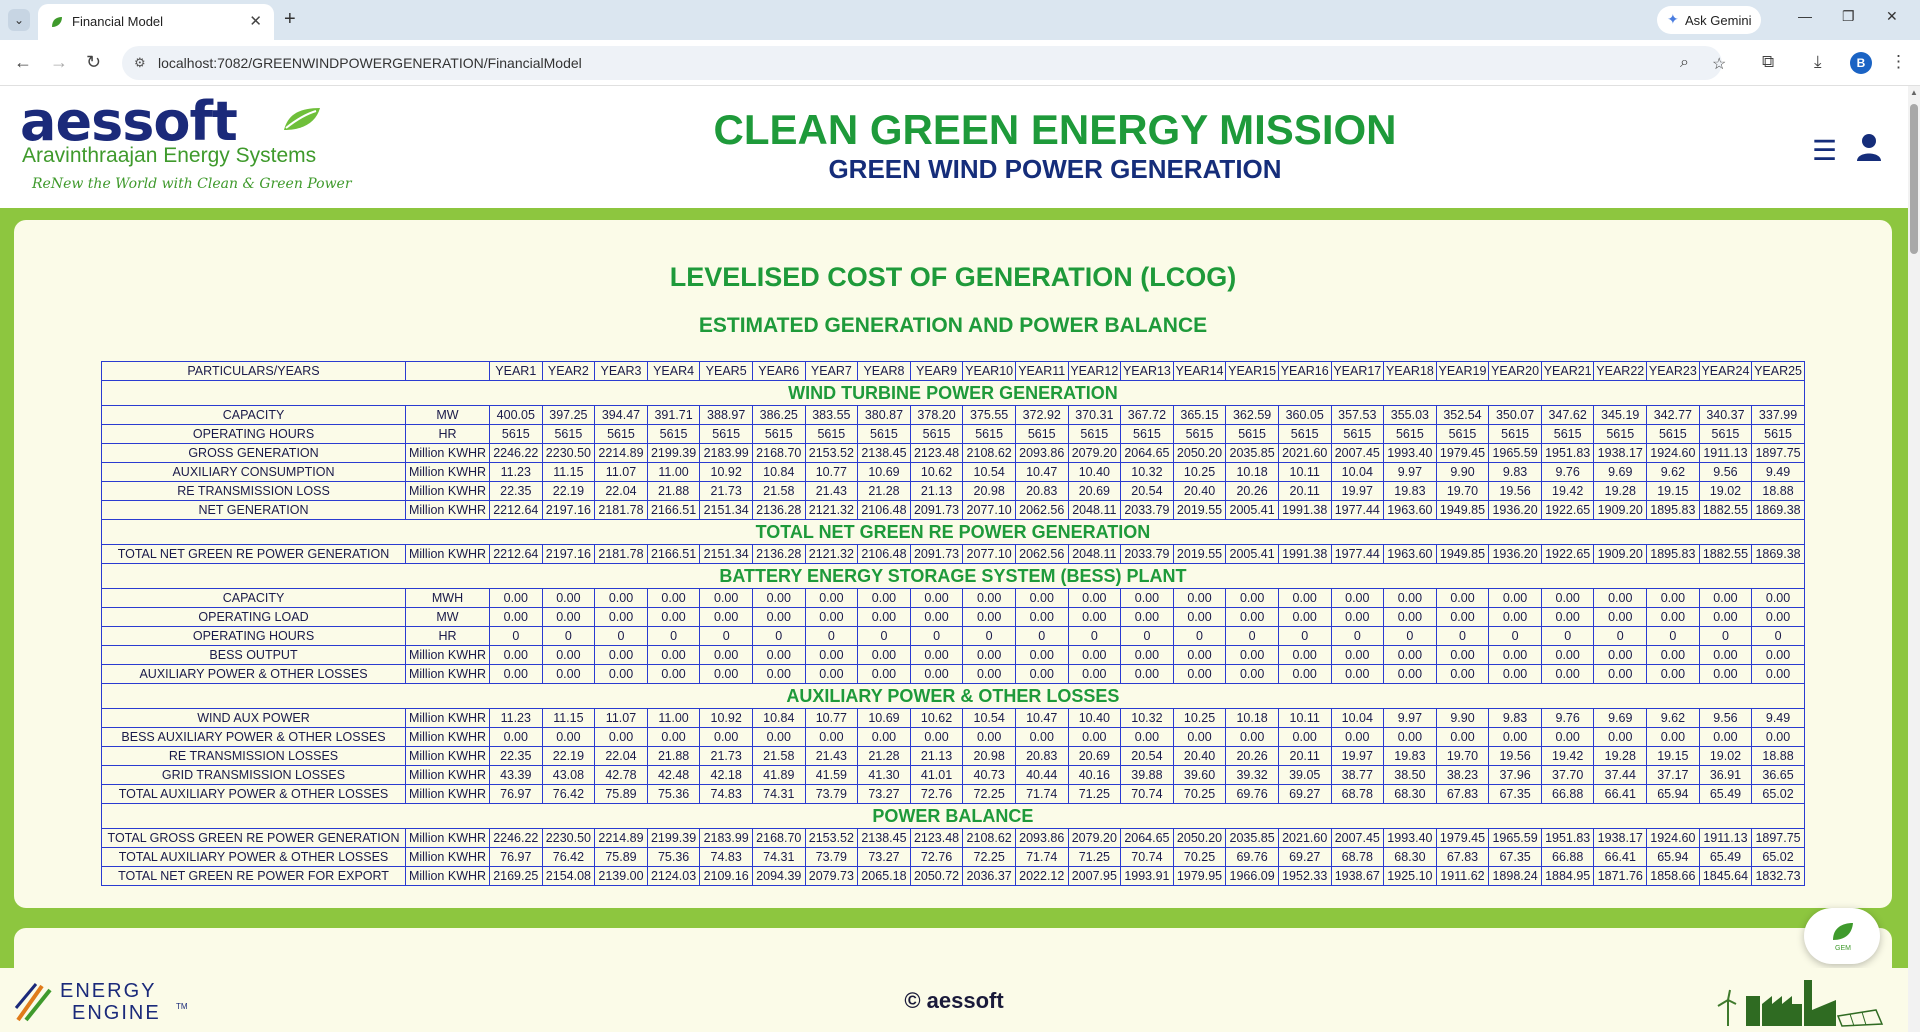 This screenshot has width=1920, height=1032. I want to click on page-scrollbar: ▲, so click(1914, 559).